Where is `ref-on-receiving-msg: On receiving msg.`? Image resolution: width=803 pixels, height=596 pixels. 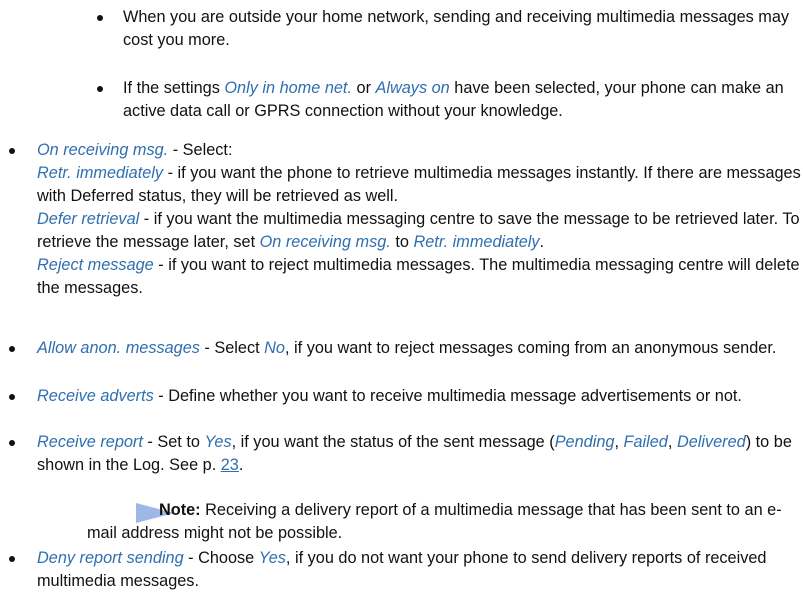 ref-on-receiving-msg: On receiving msg. is located at coordinates (325, 242).